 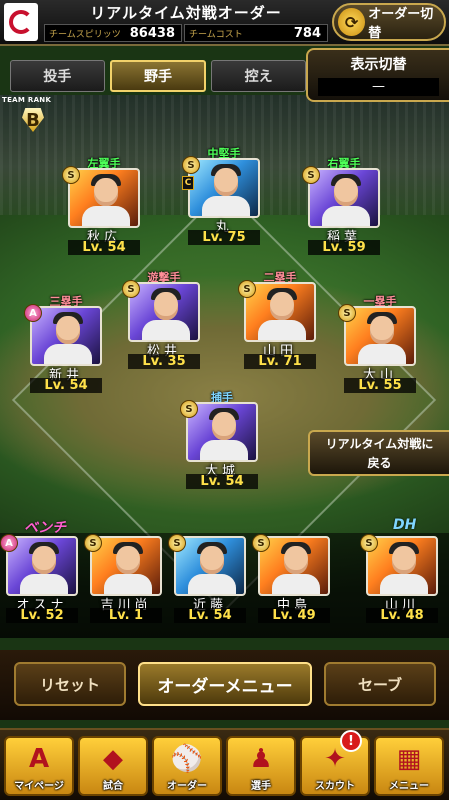 I want to click on player-card-third-base: 三塁手 A 新井 Lv. 54, so click(x=65, y=344).